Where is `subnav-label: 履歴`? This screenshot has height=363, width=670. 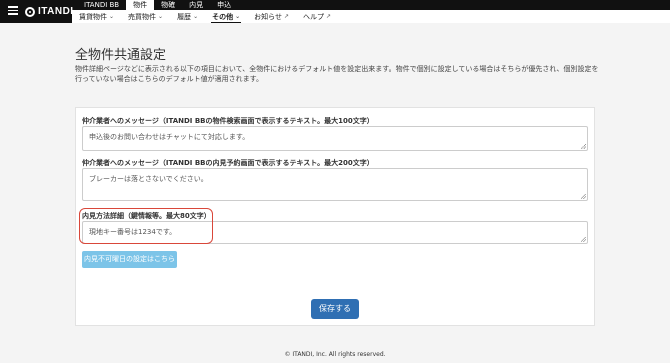 subnav-label: 履歴 is located at coordinates (184, 16).